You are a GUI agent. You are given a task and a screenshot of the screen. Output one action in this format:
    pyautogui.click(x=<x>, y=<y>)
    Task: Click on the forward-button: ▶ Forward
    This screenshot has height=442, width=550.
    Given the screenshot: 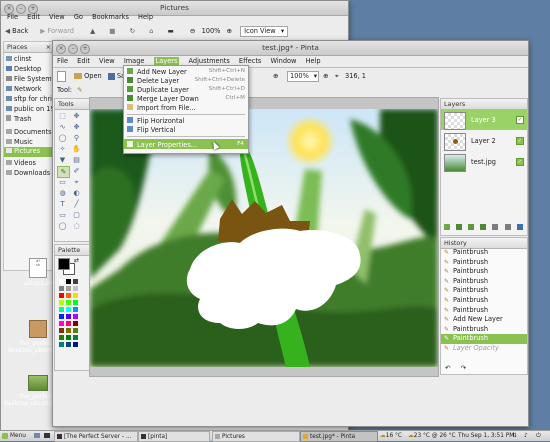 What is the action you would take?
    pyautogui.click(x=57, y=31)
    